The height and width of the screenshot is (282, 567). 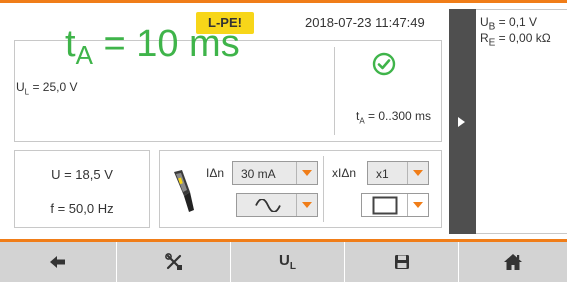 I want to click on triangle-right-icon, so click(x=461, y=122).